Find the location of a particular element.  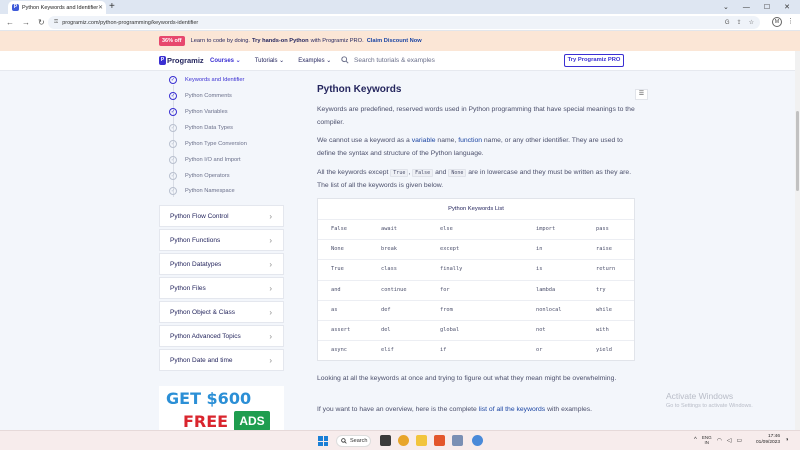

site-search: Search tutorials & examples is located at coordinates (388, 60).